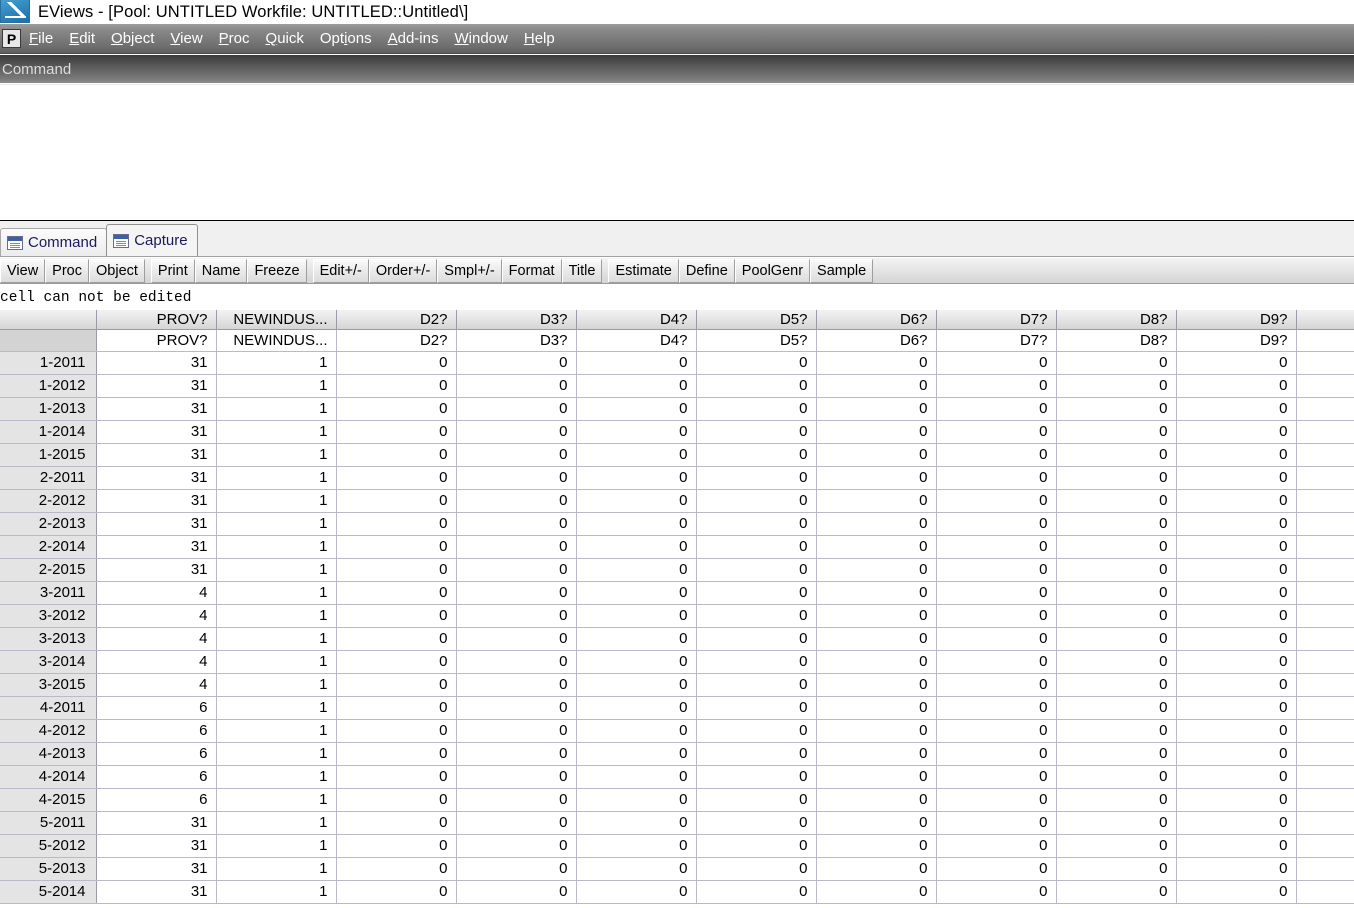 The width and height of the screenshot is (1354, 908). What do you see at coordinates (48, 685) in the screenshot?
I see `row-label-14: 3-2015` at bounding box center [48, 685].